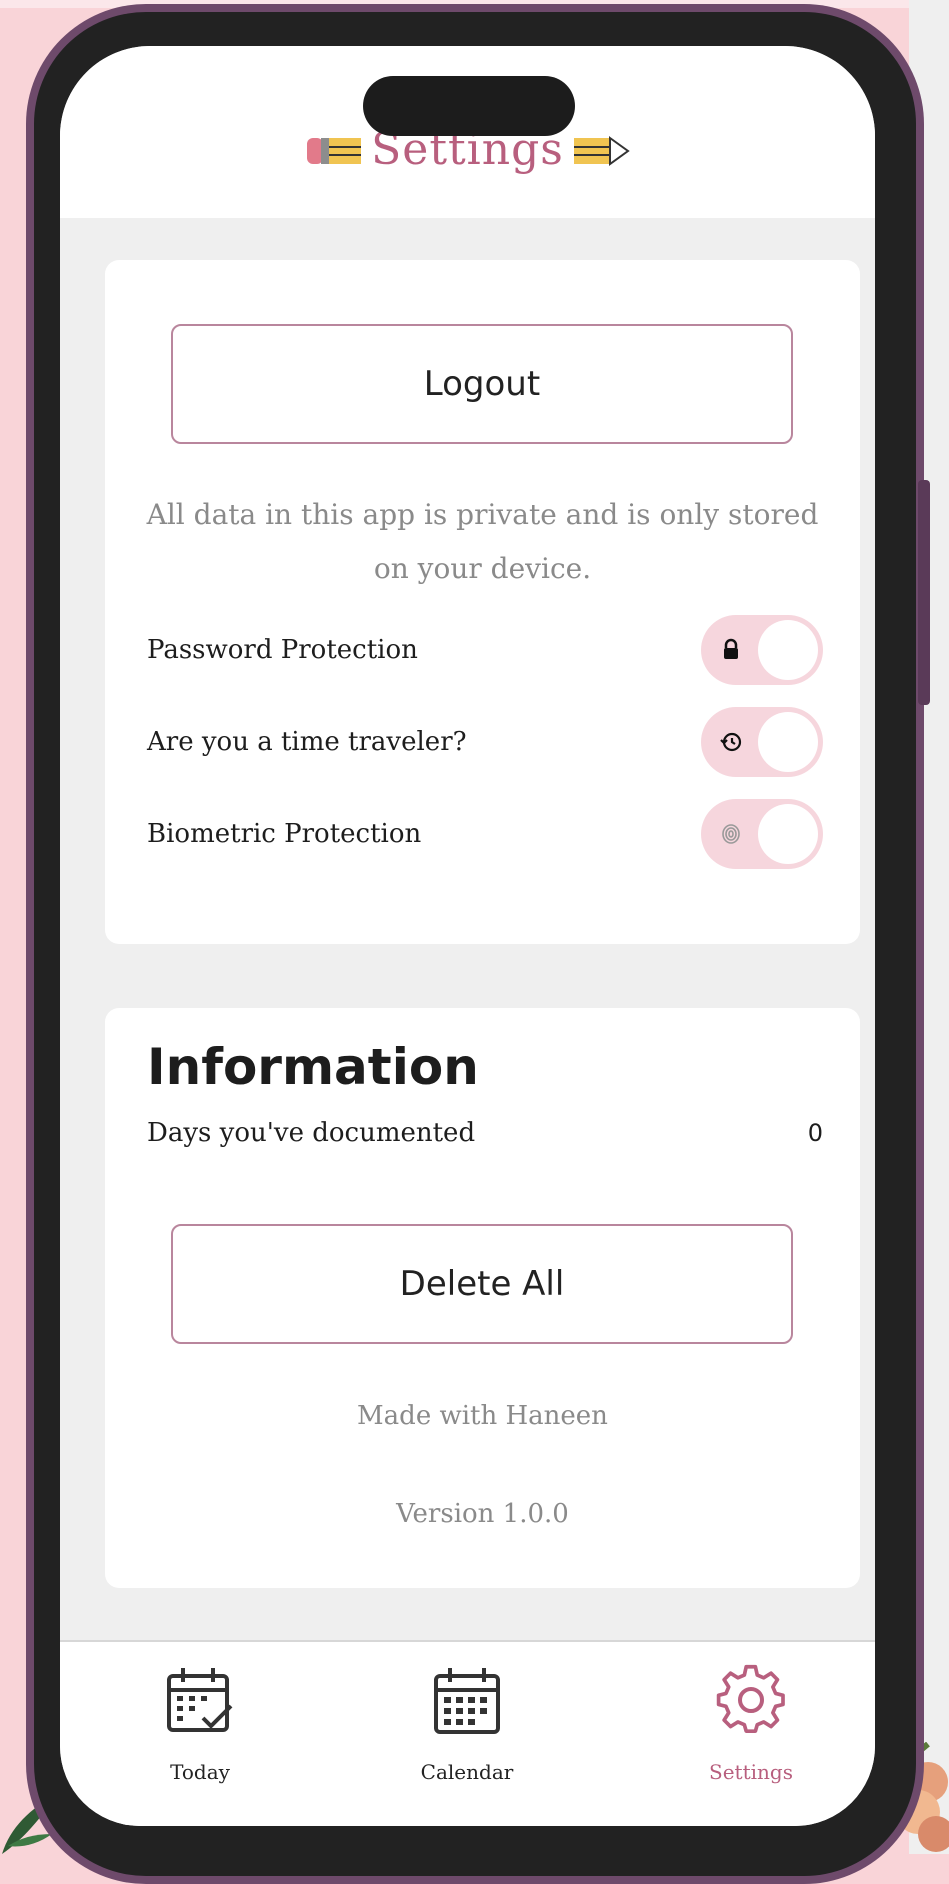  I want to click on nav-label-calendar: Calendar, so click(467, 1772).